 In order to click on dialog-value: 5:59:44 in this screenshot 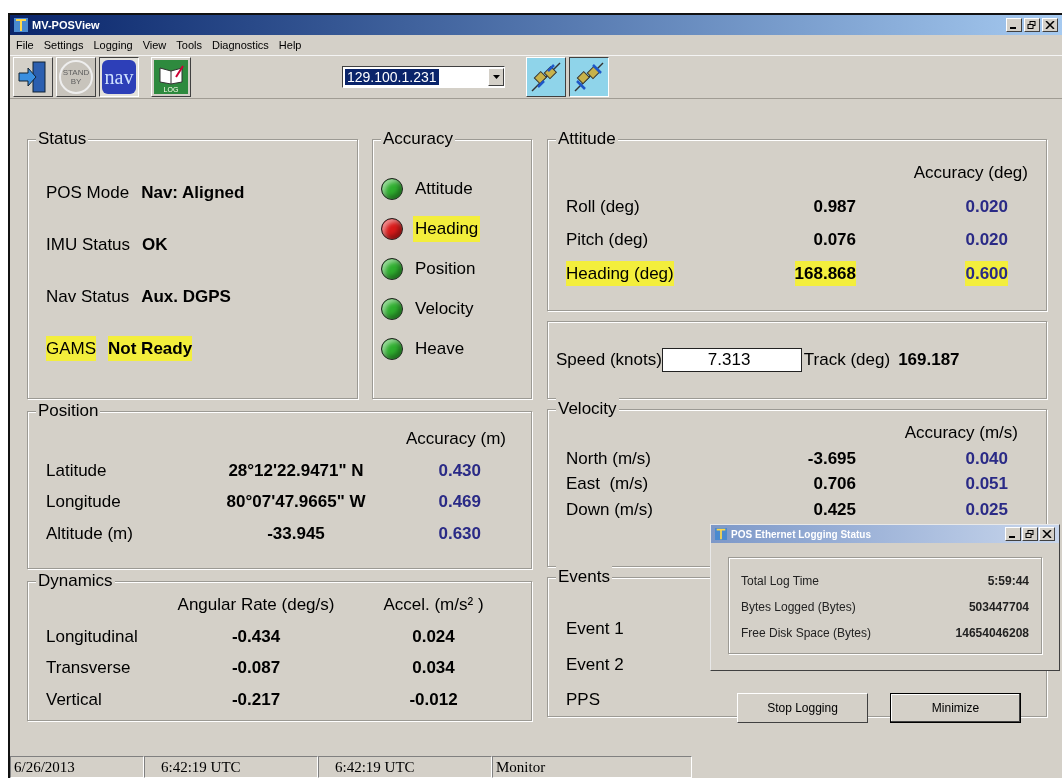, I will do `click(1008, 581)`.